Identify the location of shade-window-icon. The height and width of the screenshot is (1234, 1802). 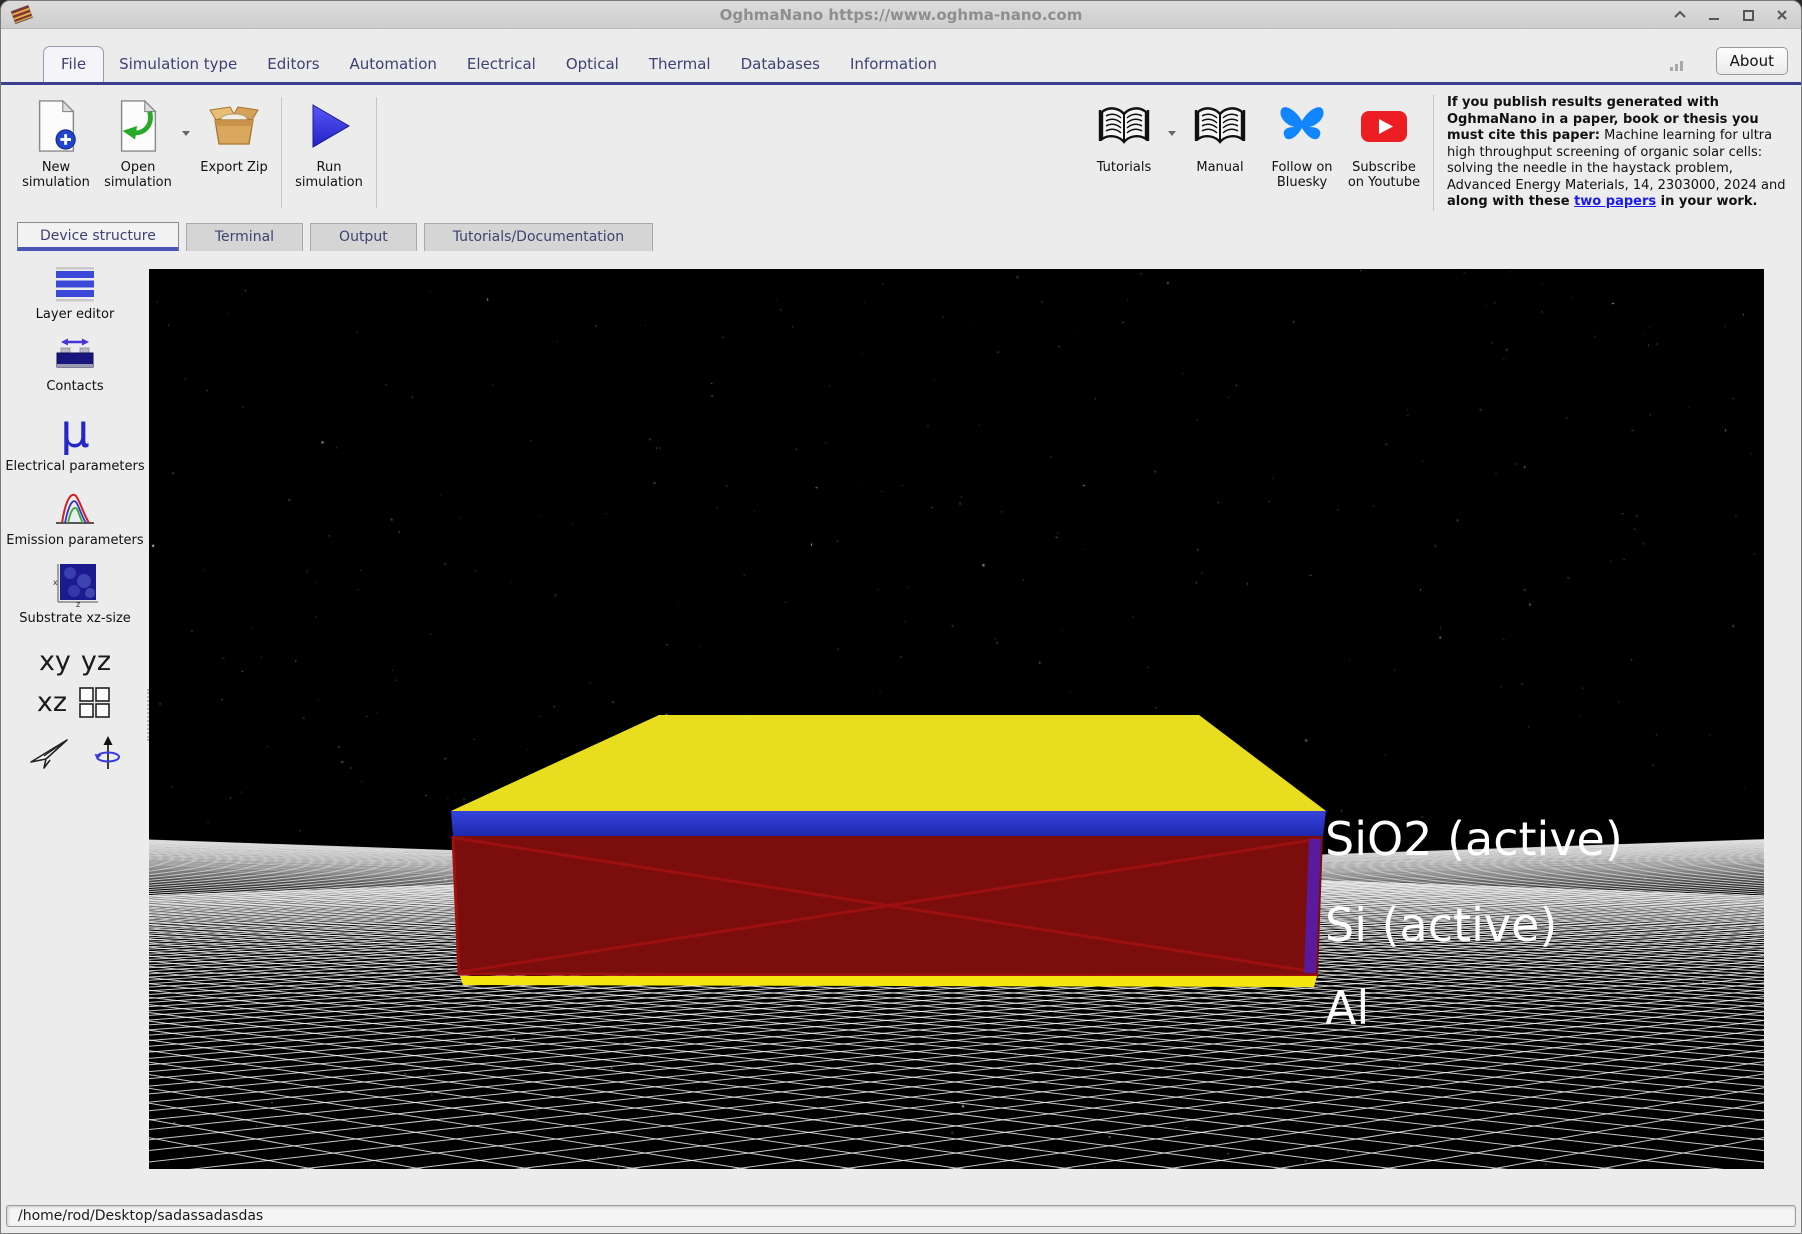
(1680, 15).